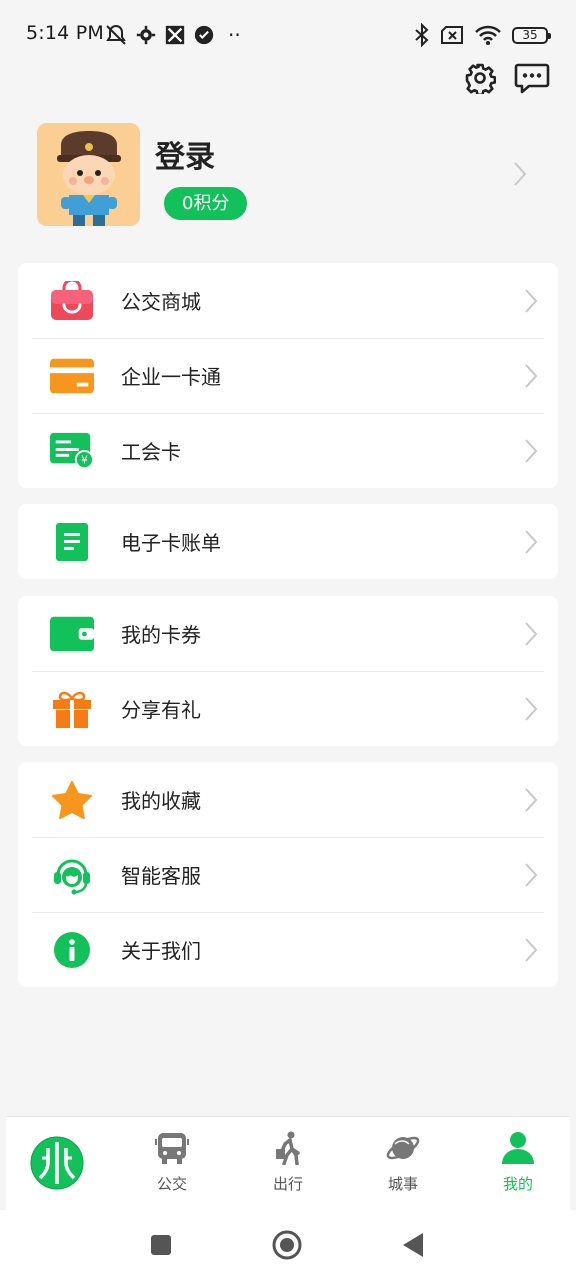 This screenshot has width=576, height=1280. I want to click on menu-item-label: 工会卡, so click(151, 452).